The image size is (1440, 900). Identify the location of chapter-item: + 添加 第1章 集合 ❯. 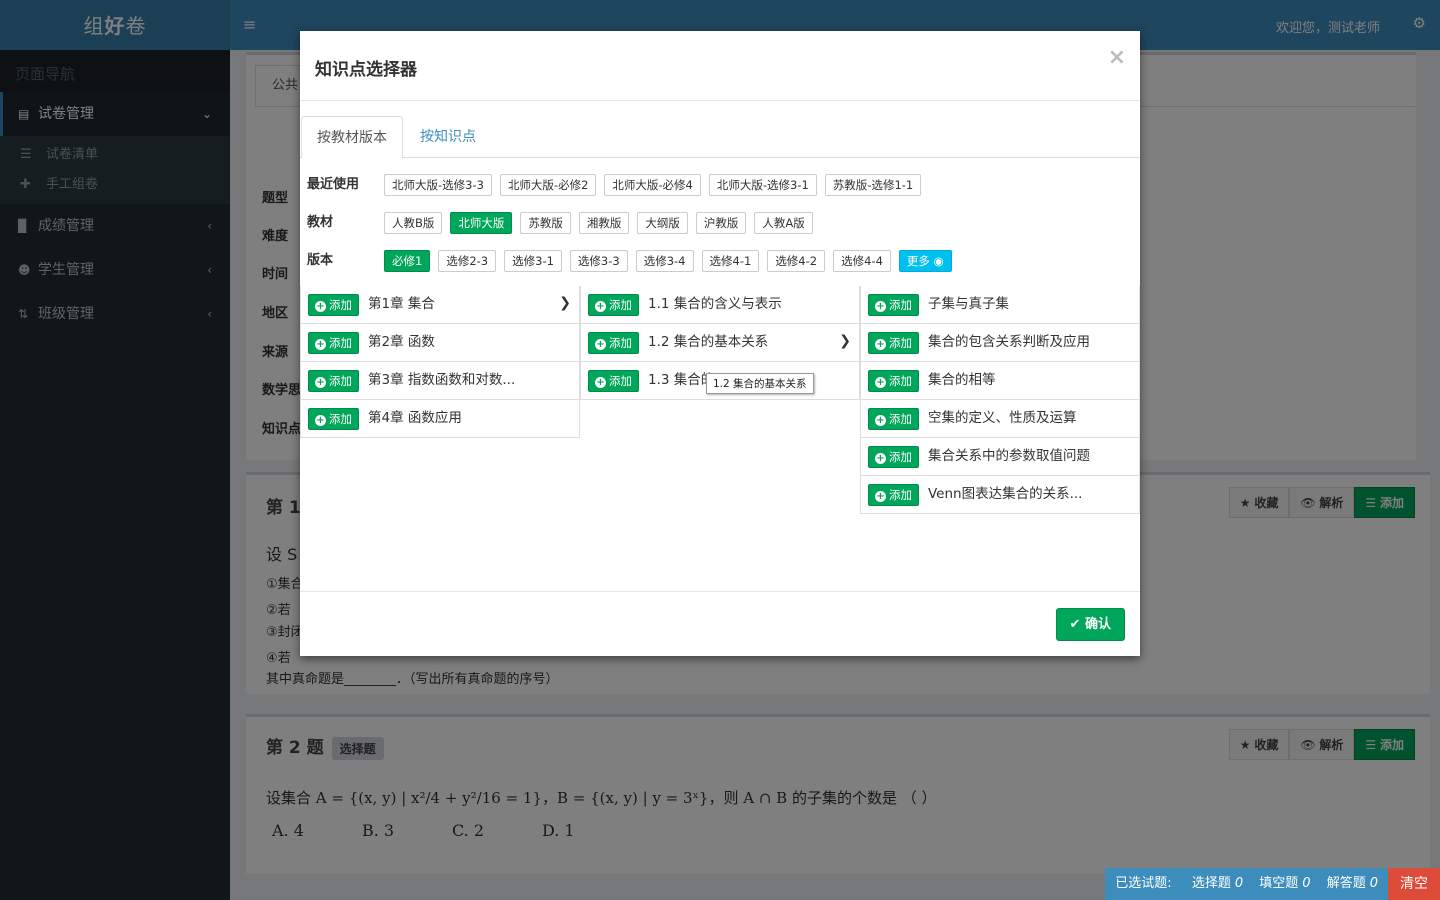
(440, 305).